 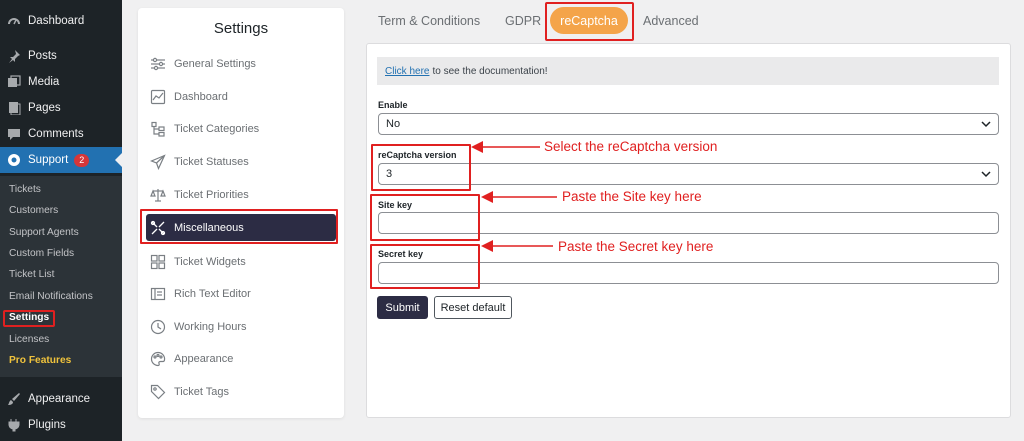 I want to click on pages-icon, so click(x=14, y=108).